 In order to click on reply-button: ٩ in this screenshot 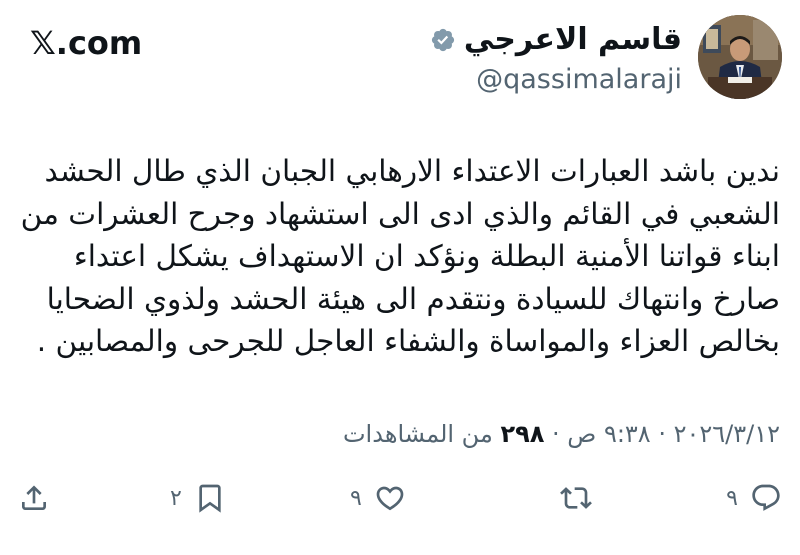, I will do `click(754, 498)`.